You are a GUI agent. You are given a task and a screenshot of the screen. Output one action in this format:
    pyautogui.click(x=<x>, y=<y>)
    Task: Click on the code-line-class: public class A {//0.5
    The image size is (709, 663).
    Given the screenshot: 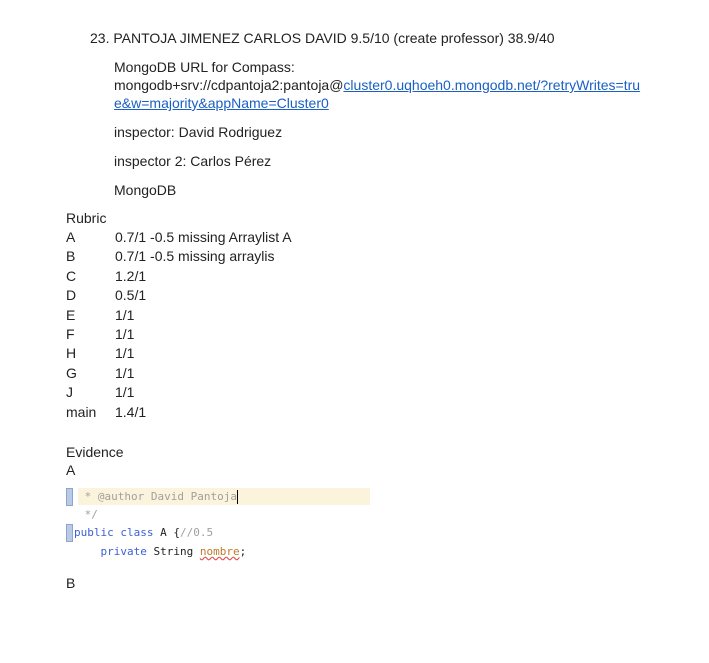 What is the action you would take?
    pyautogui.click(x=144, y=532)
    